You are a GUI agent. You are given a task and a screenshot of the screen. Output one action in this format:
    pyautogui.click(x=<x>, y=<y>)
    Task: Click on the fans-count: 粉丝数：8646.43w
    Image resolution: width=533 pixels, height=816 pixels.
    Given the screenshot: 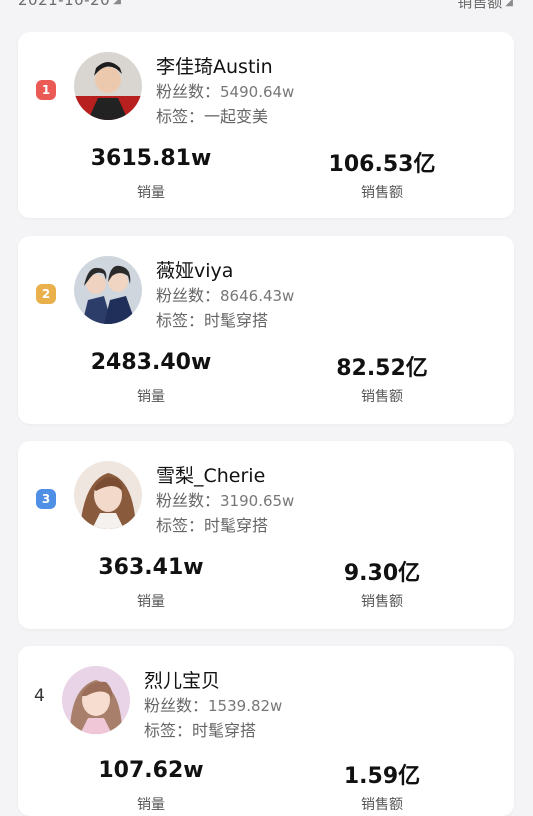 What is the action you would take?
    pyautogui.click(x=225, y=294)
    